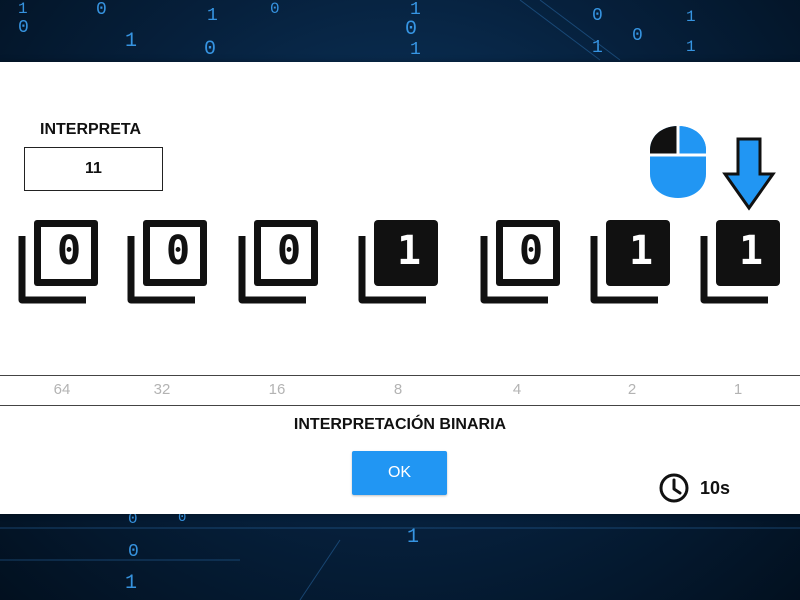 This screenshot has height=600, width=800. I want to click on bit-weight: 64, so click(62, 389).